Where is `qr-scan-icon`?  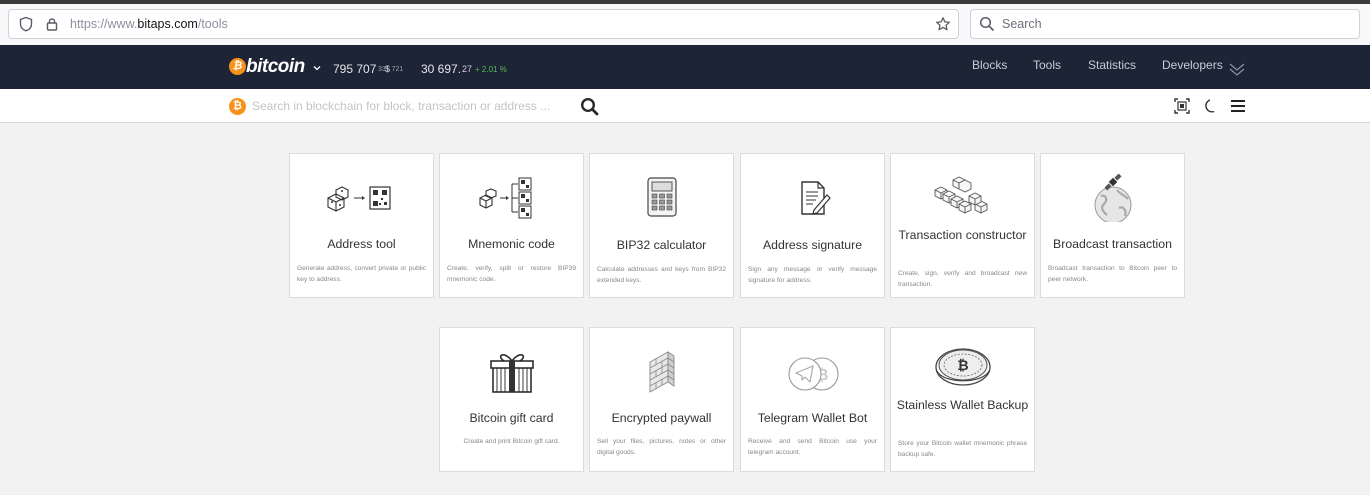
qr-scan-icon is located at coordinates (1182, 106).